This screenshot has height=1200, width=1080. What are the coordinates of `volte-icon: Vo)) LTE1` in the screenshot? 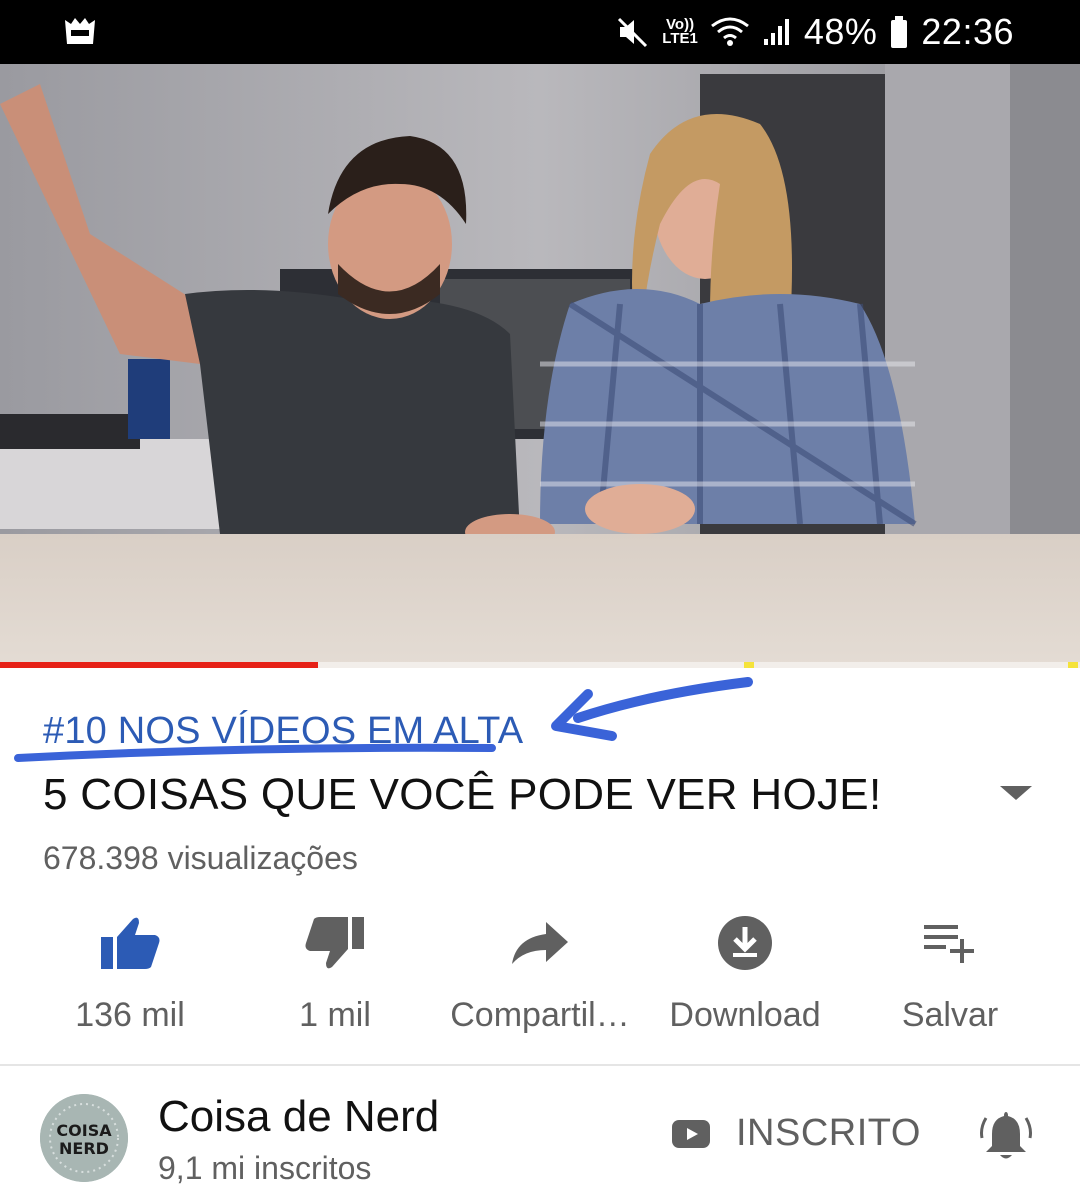 It's located at (680, 31).